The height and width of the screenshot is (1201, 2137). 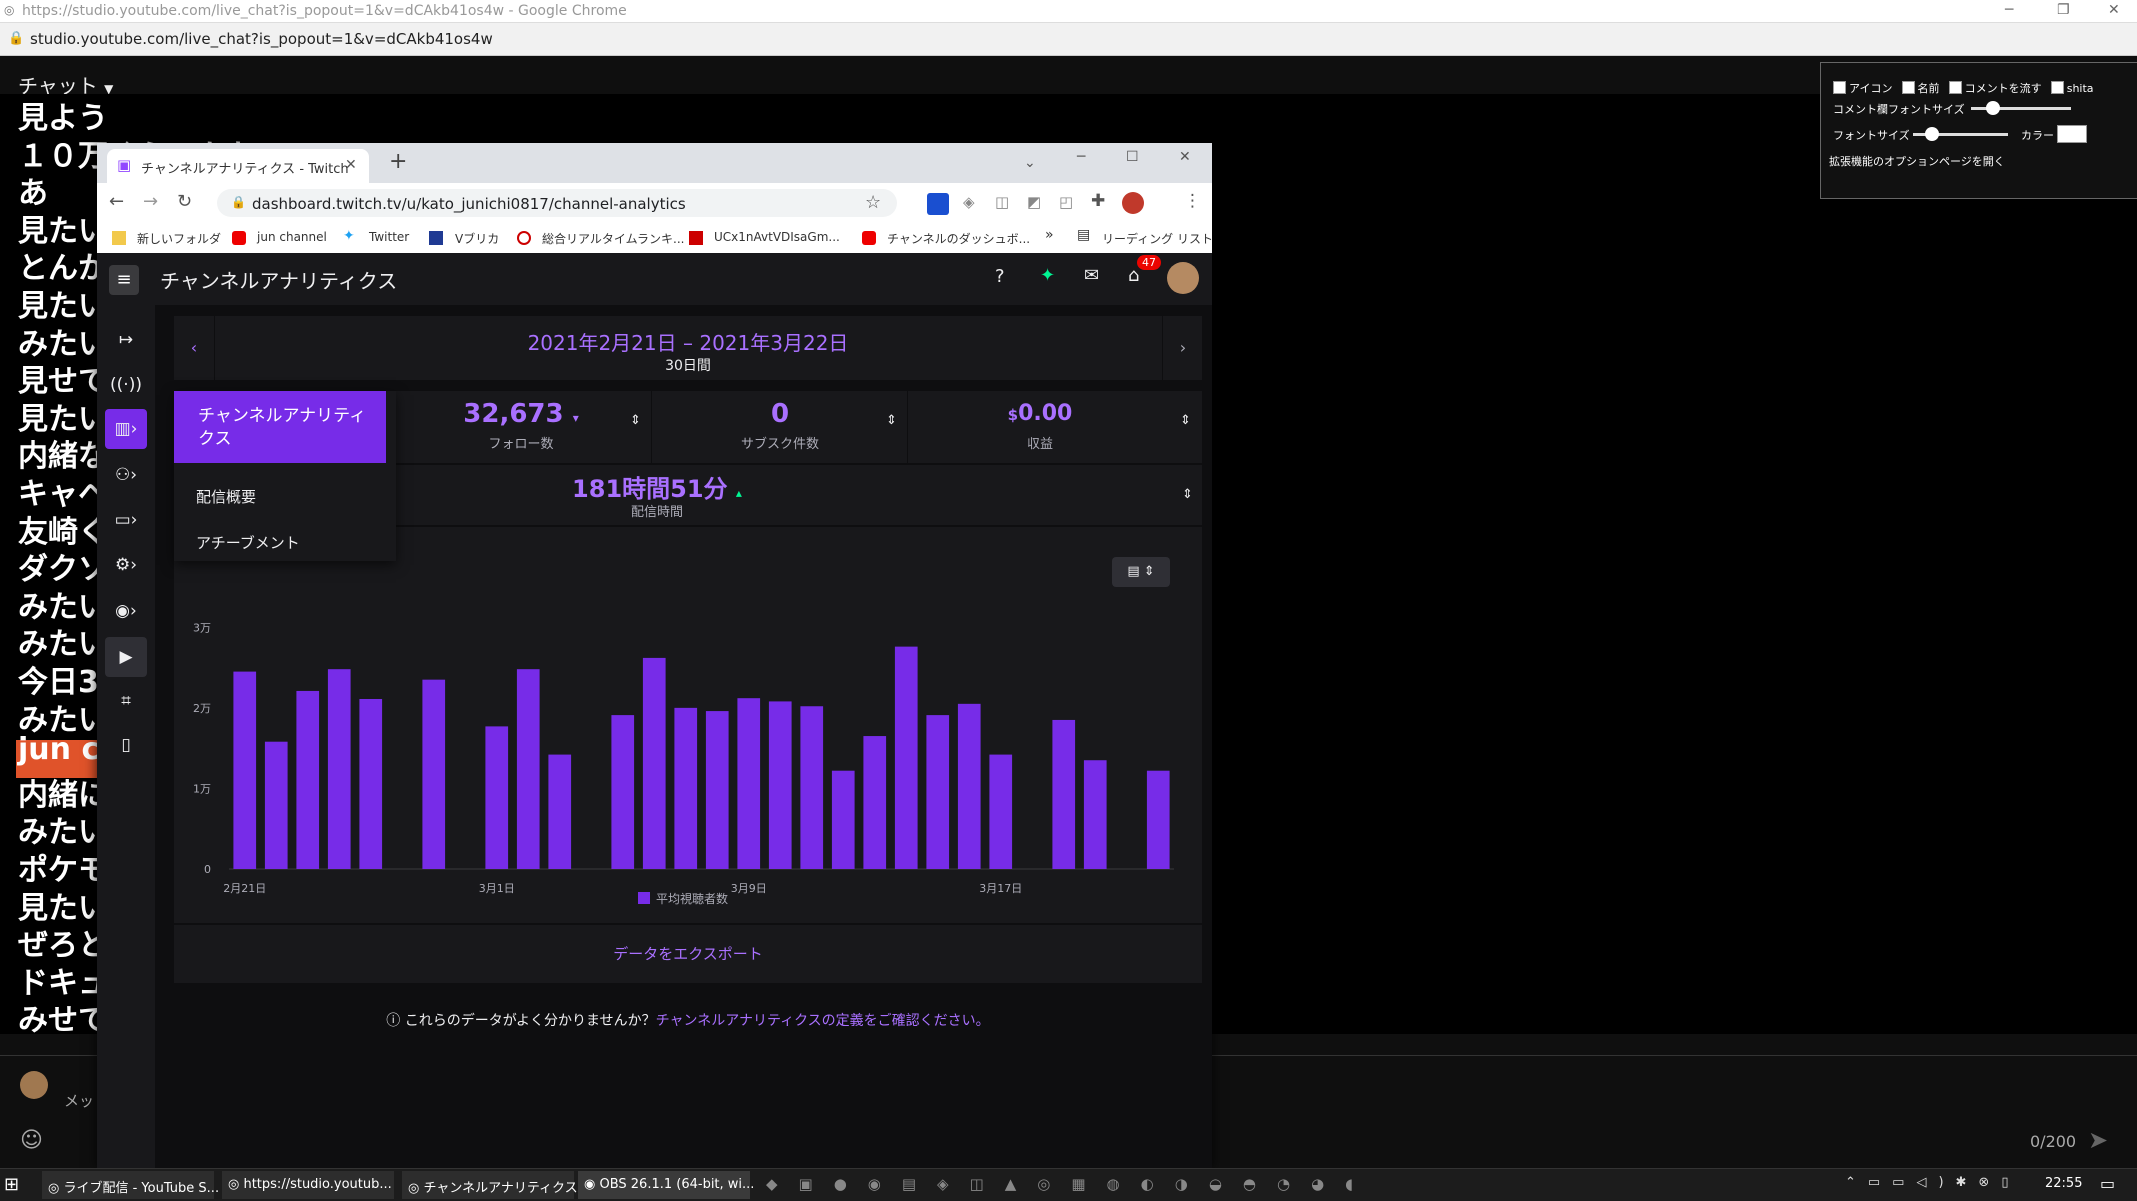 I want to click on bookmark-item: 新しいフォルダ, so click(x=179, y=238).